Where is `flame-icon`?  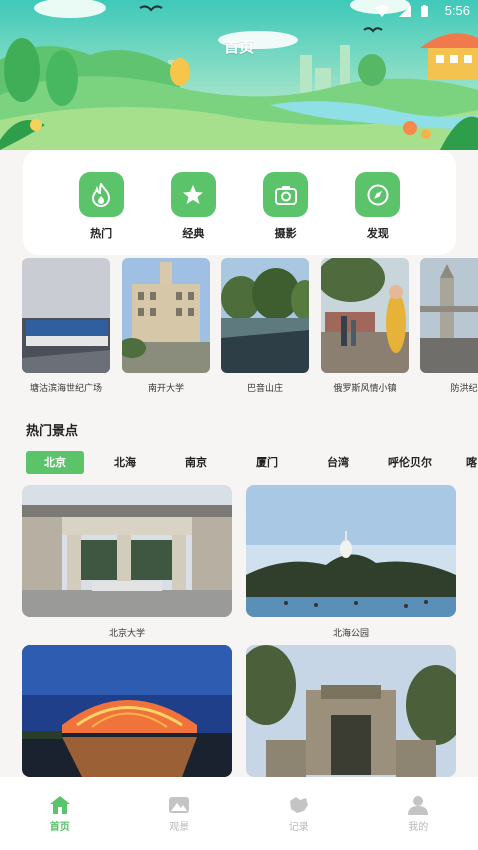
flame-icon is located at coordinates (101, 194).